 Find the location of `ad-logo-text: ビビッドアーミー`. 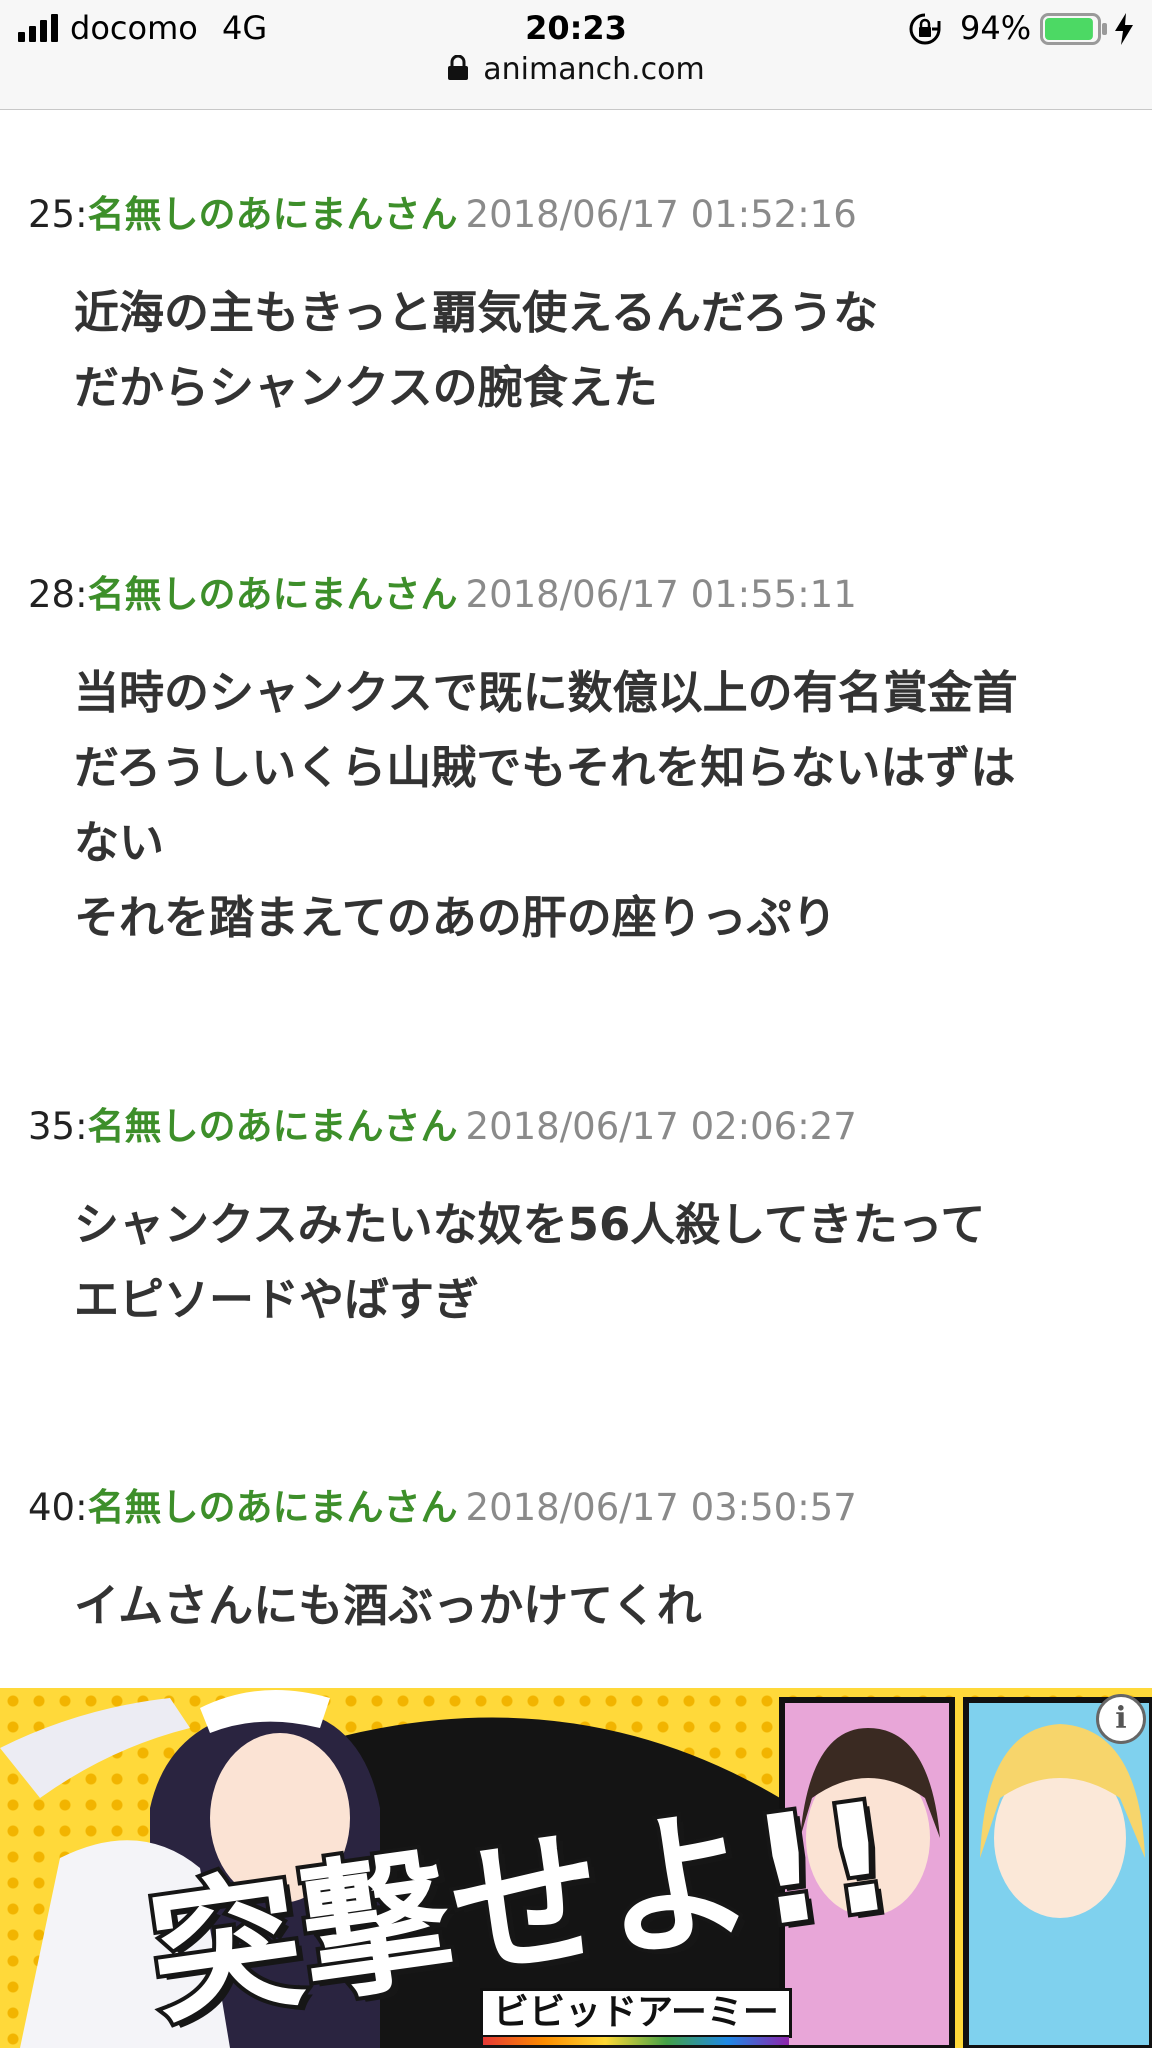

ad-logo-text: ビビッドアーミー is located at coordinates (636, 2012).